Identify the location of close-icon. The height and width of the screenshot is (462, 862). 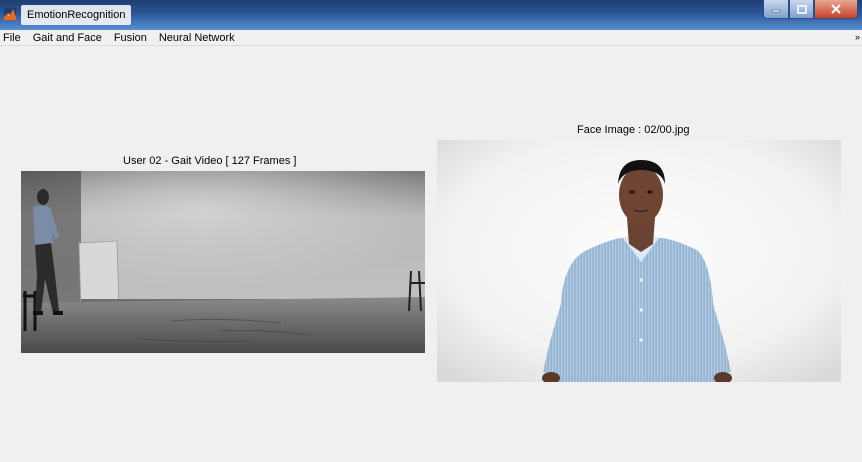
(836, 9).